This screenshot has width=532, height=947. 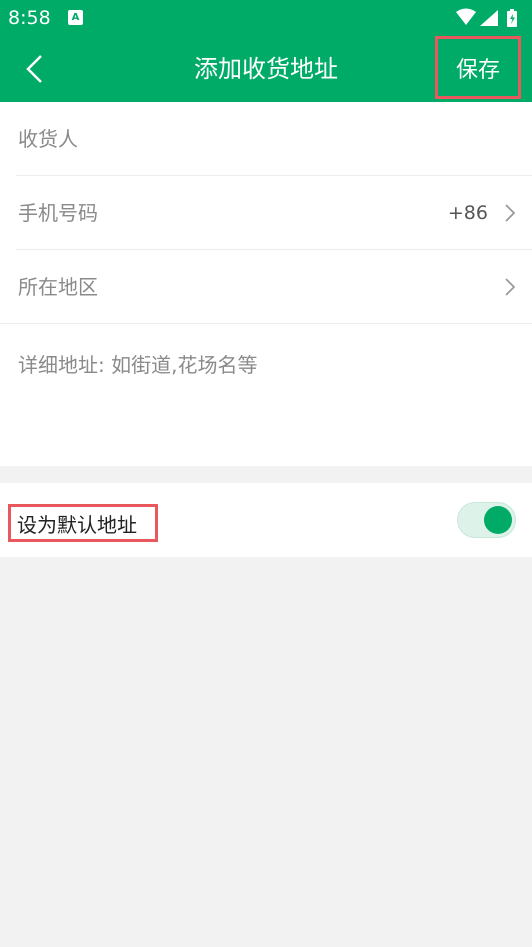 I want to click on notification-icon: A, so click(x=75, y=17).